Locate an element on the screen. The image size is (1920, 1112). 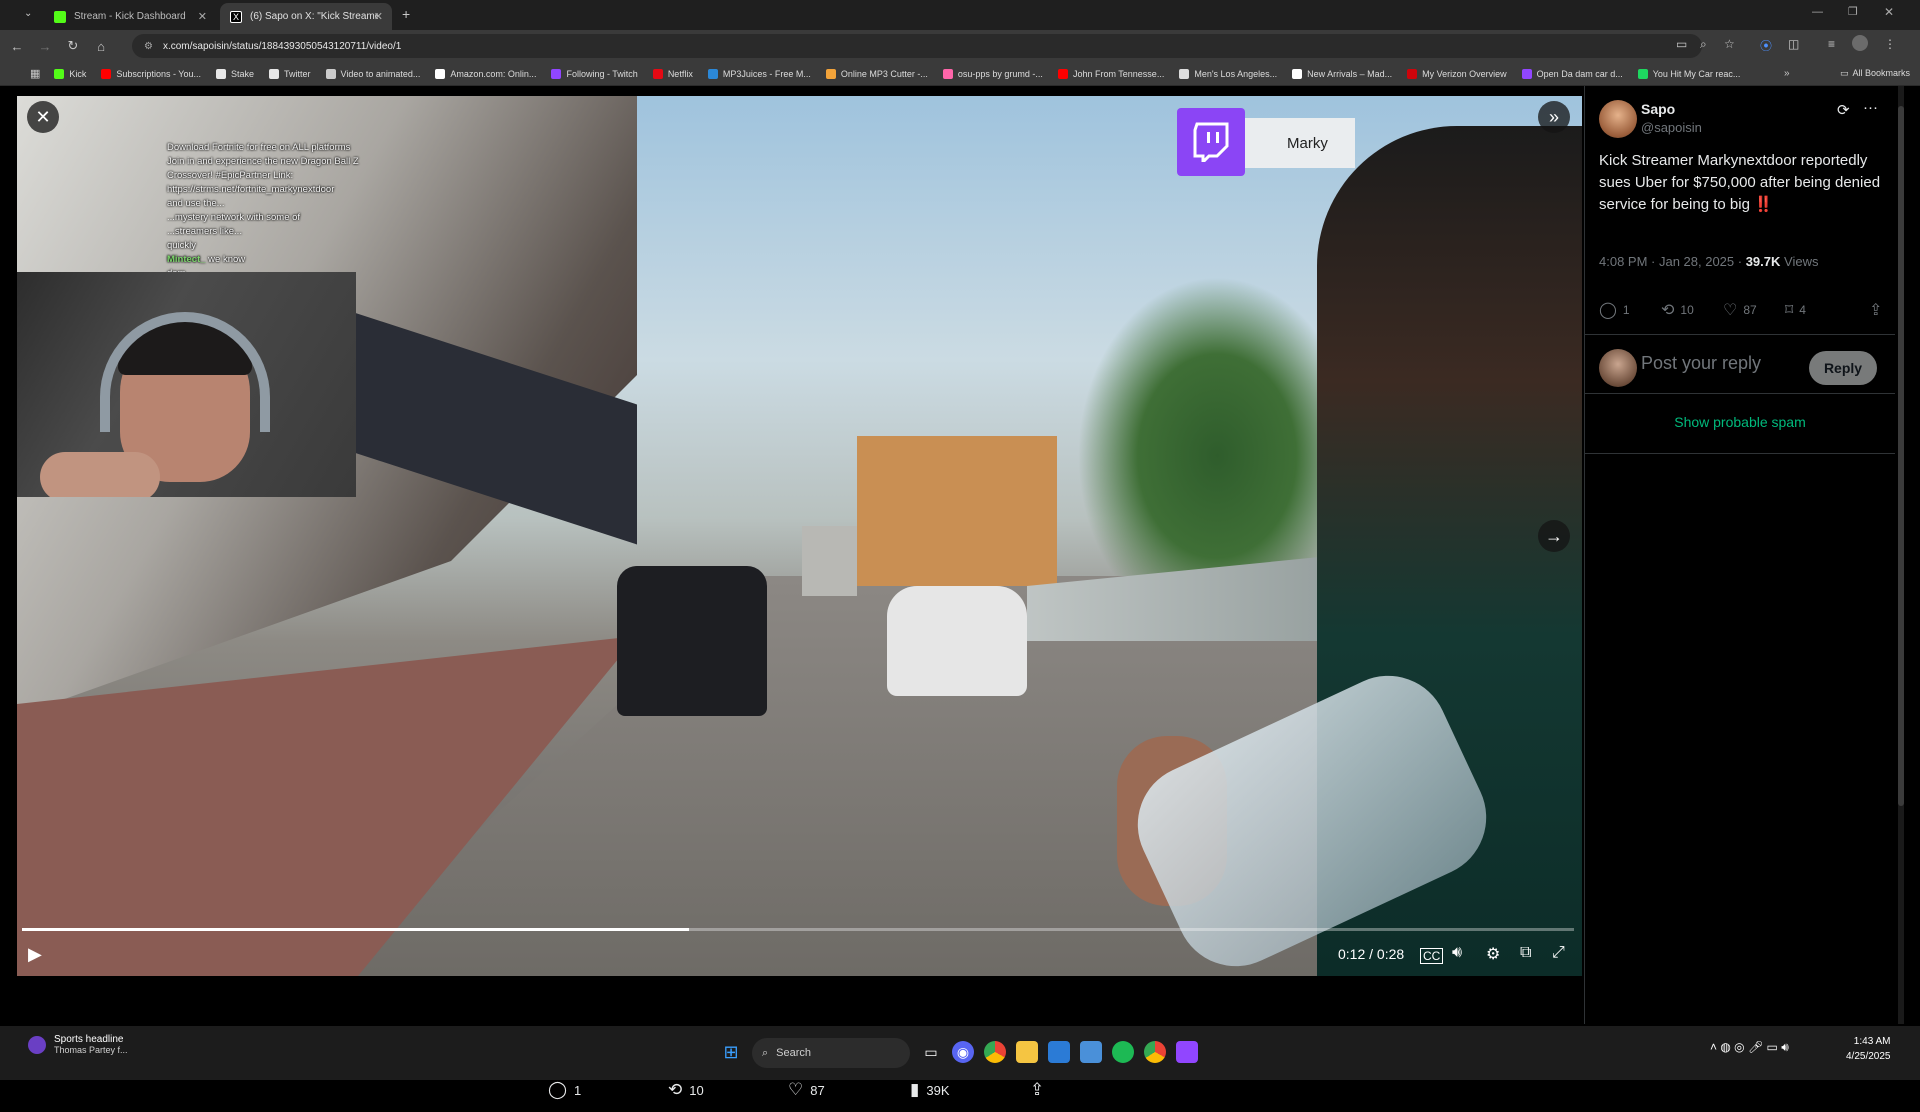
post-timestamp: 4:08 PM · Jan 28, 2025 · is located at coordinates (1672, 261).